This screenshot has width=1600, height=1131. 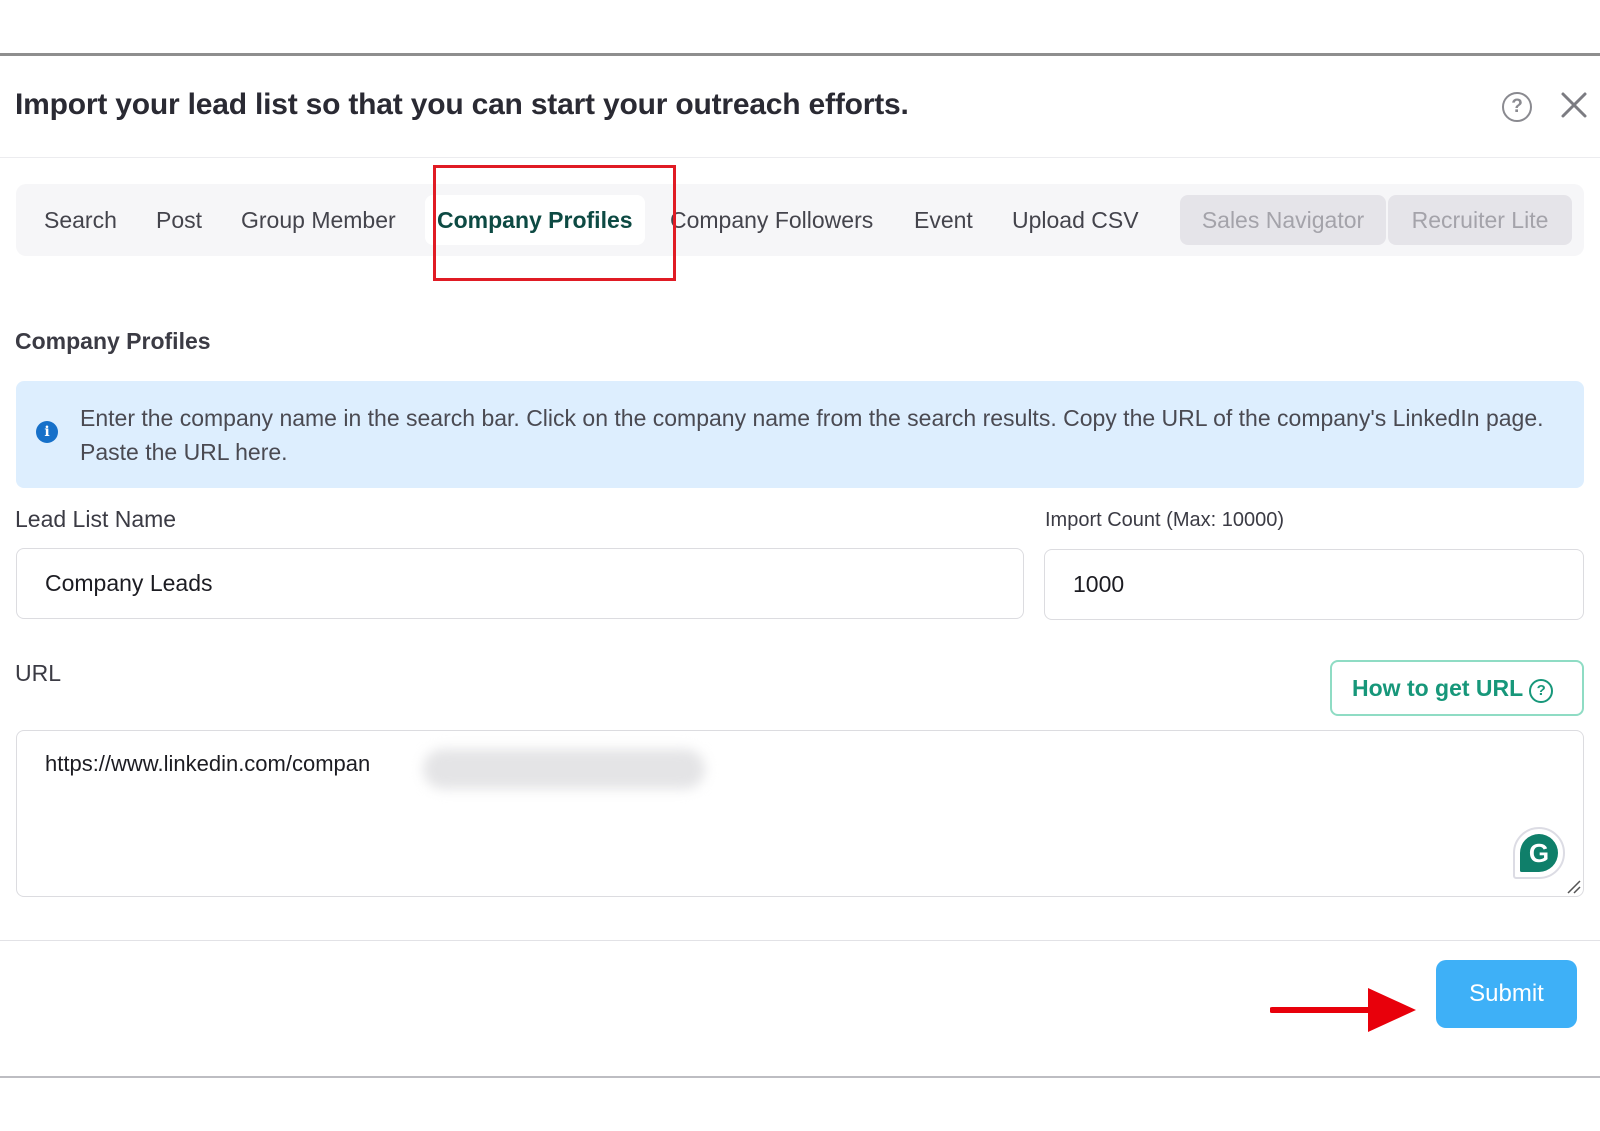 What do you see at coordinates (943, 220) in the screenshot?
I see `tab-event: Event` at bounding box center [943, 220].